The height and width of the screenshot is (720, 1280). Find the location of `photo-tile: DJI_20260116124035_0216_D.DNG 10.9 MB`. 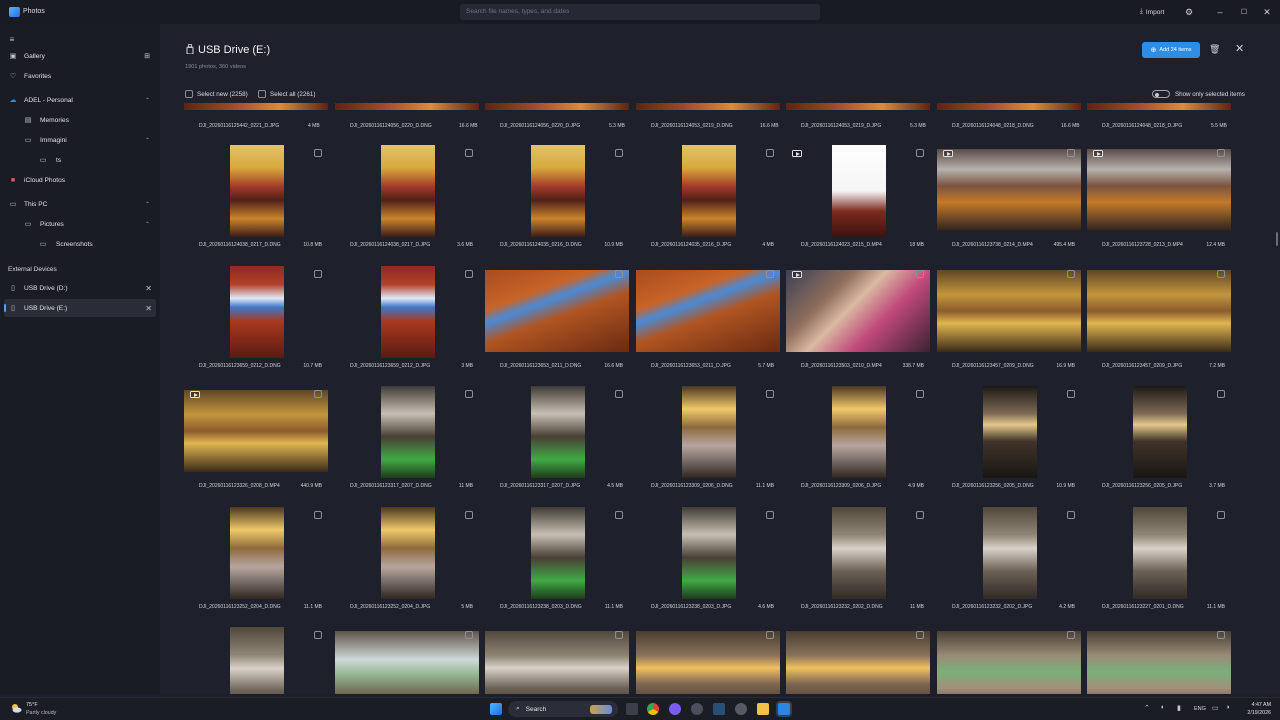

photo-tile: DJI_20260116124035_0216_D.DNG 10.9 MB is located at coordinates (557, 201).